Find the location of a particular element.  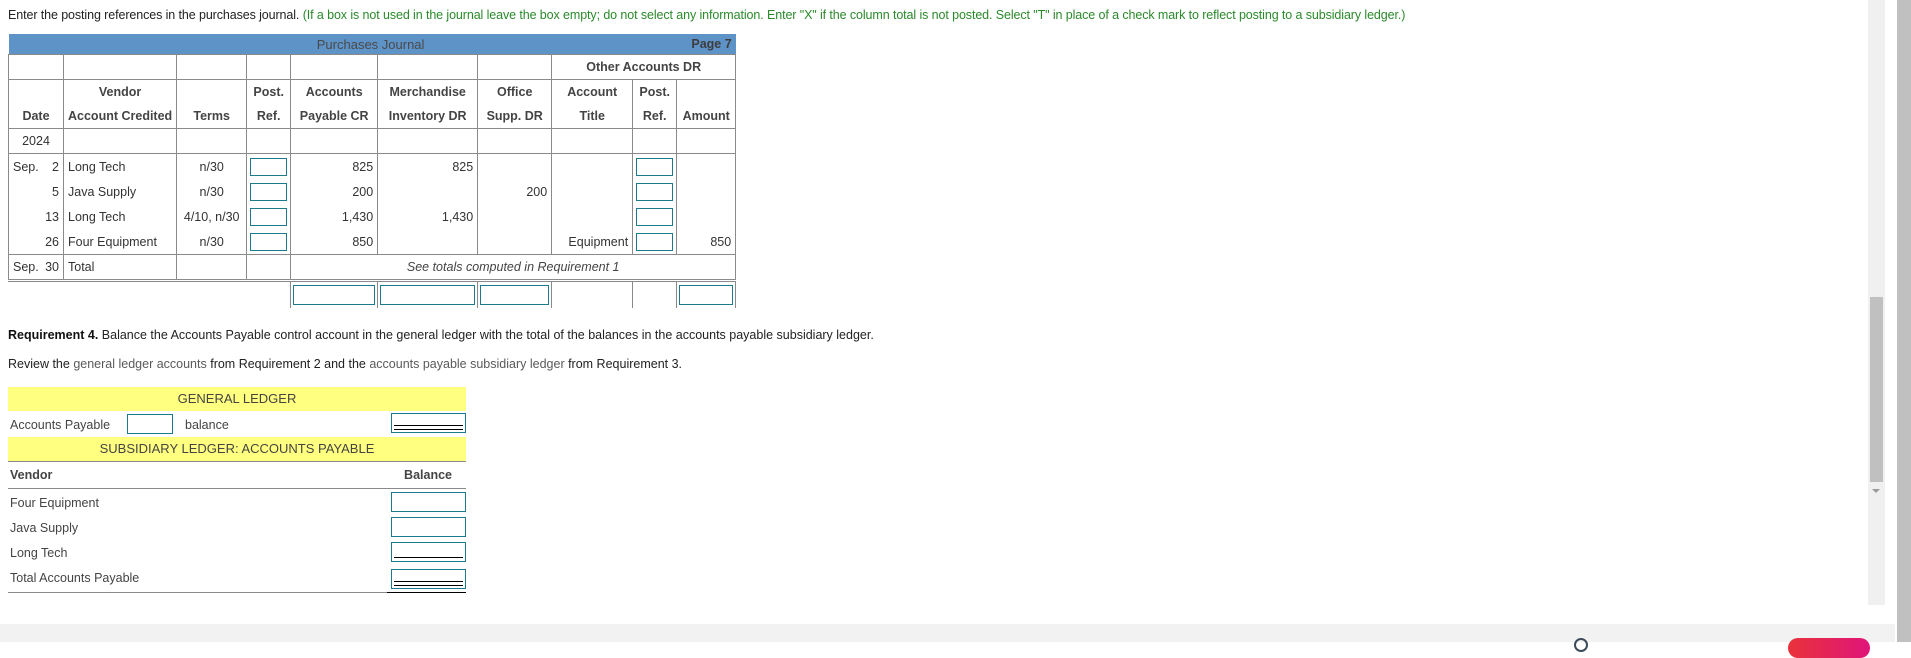

journal-row: 13 Long Tech 4/10, n/30 1,430 1,430 is located at coordinates (372, 216).